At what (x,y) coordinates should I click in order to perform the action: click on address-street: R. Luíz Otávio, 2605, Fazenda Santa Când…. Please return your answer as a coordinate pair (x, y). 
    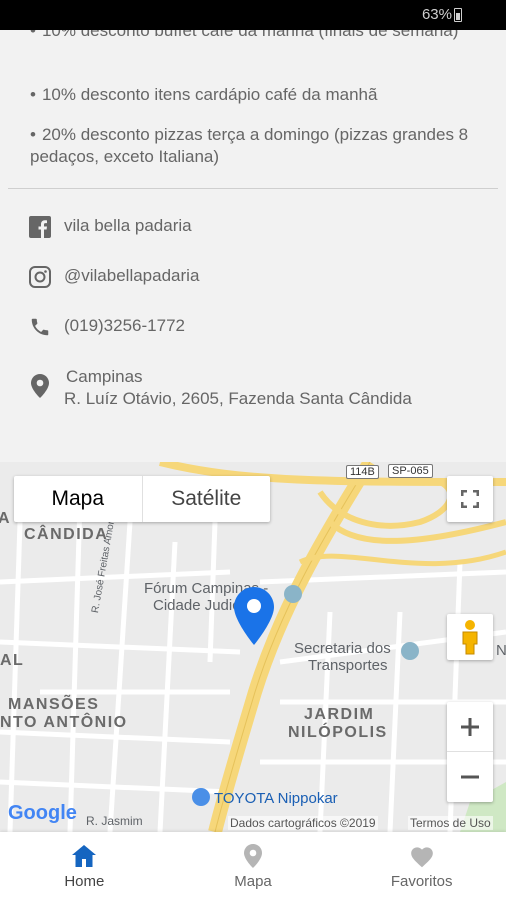
    Looking at the image, I should click on (238, 398).